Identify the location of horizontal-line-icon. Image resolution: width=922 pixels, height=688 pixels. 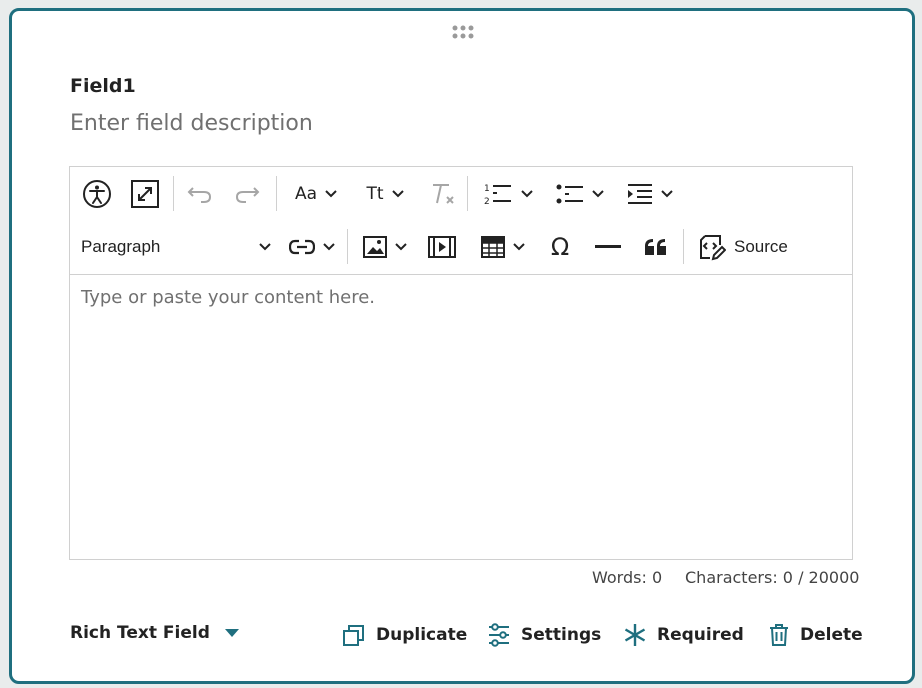
(608, 246).